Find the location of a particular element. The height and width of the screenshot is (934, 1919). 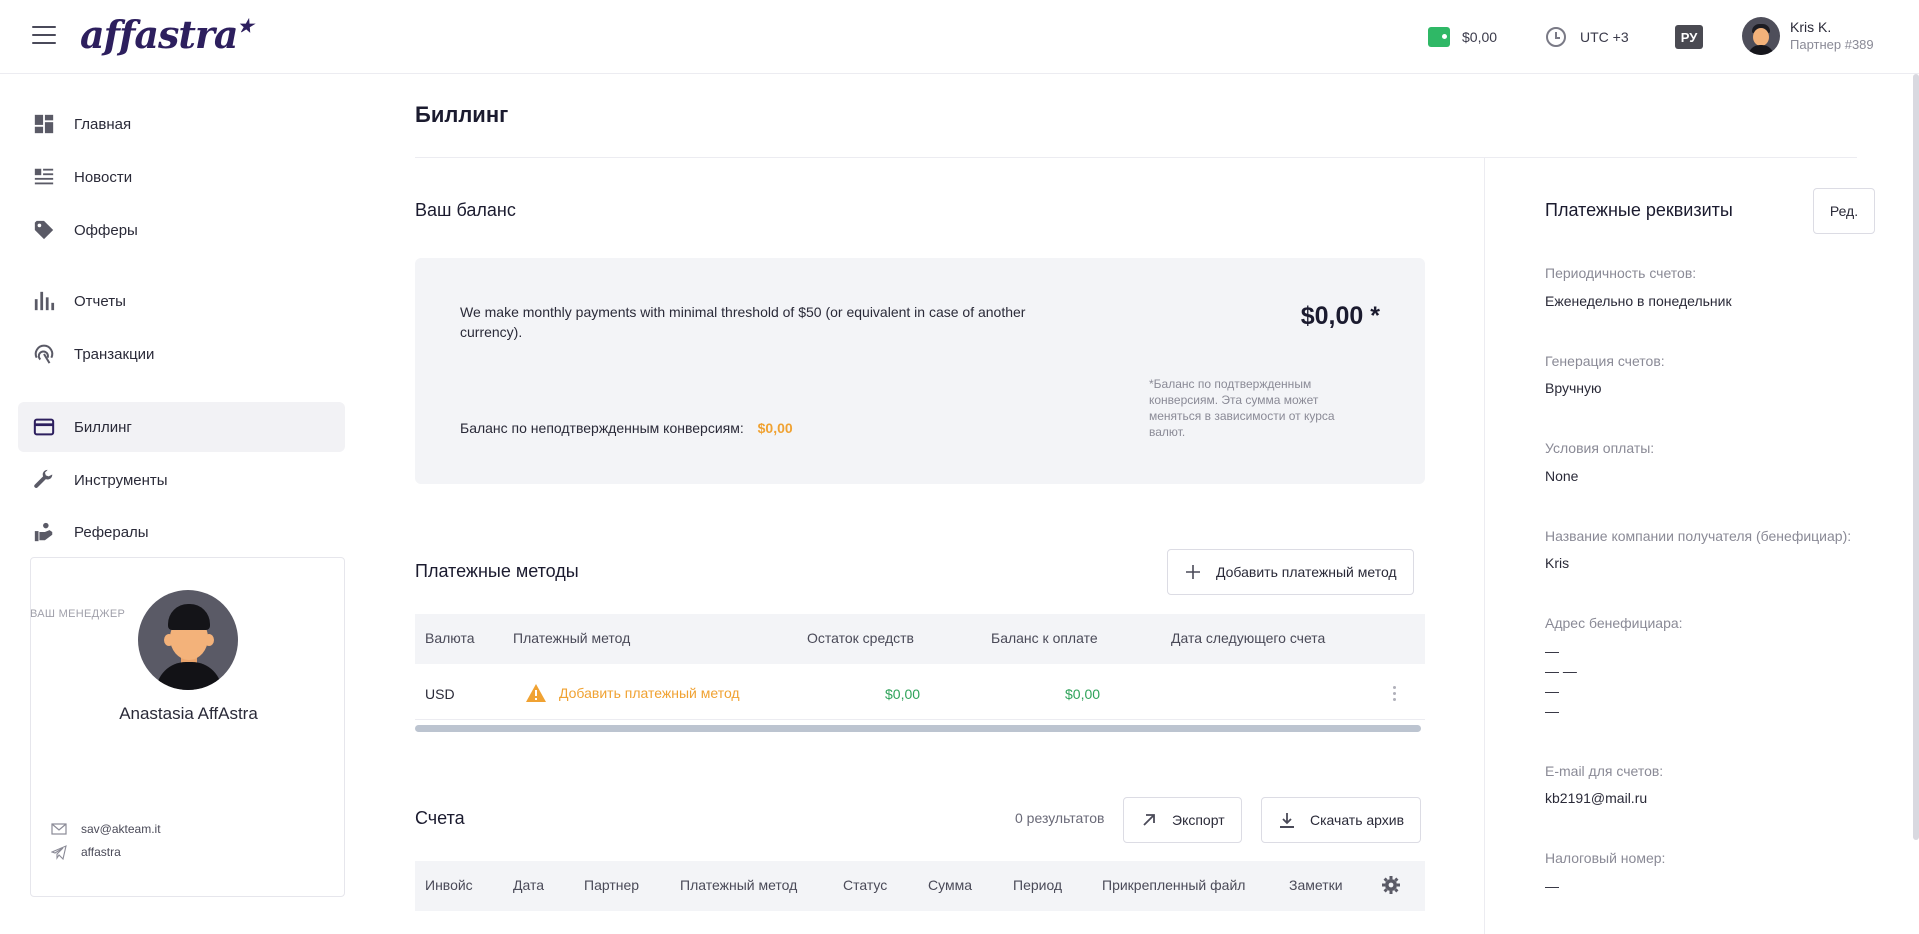

logo-star-icon: ★ is located at coordinates (245, 26).